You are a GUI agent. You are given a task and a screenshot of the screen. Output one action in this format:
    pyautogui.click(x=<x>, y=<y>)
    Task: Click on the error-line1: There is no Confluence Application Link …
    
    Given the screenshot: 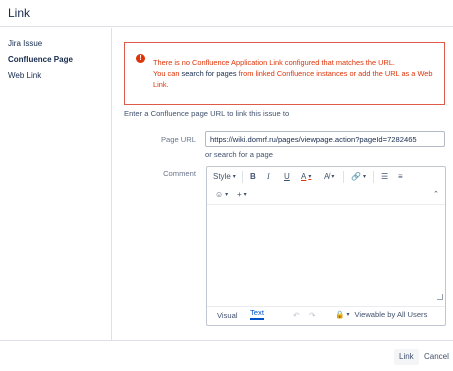 What is the action you would take?
    pyautogui.click(x=274, y=62)
    